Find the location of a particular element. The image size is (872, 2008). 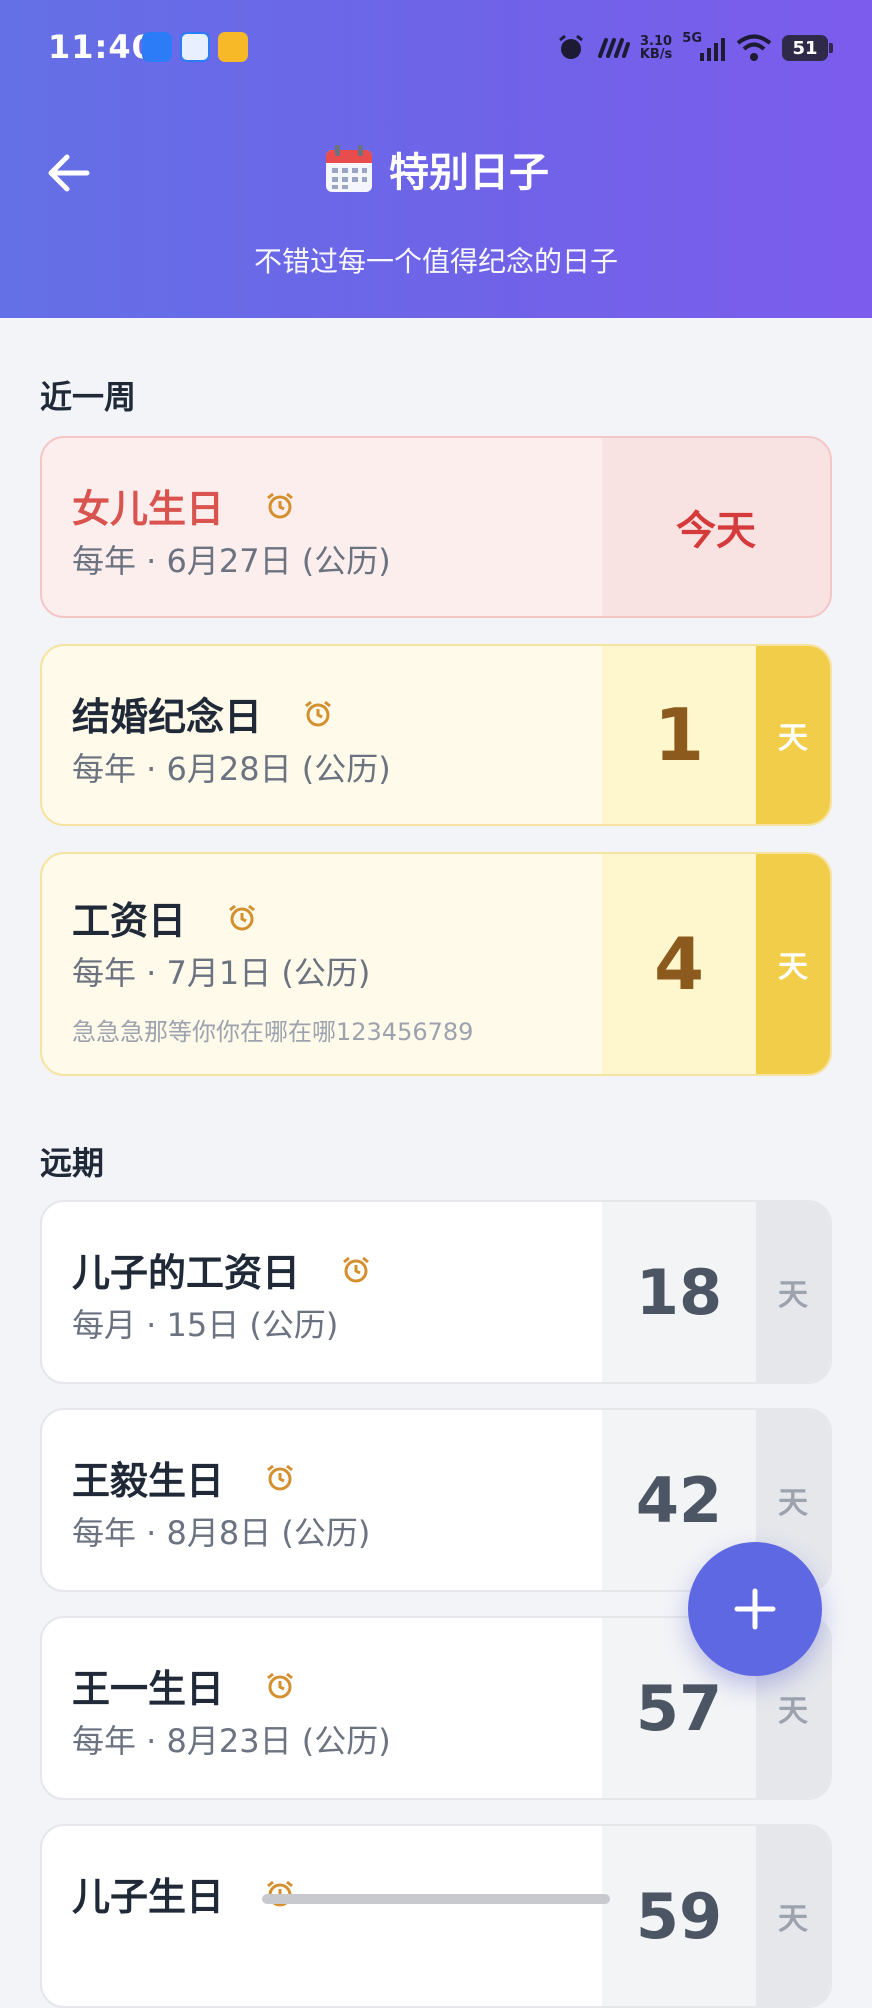

network-type: 5G is located at coordinates (692, 38).